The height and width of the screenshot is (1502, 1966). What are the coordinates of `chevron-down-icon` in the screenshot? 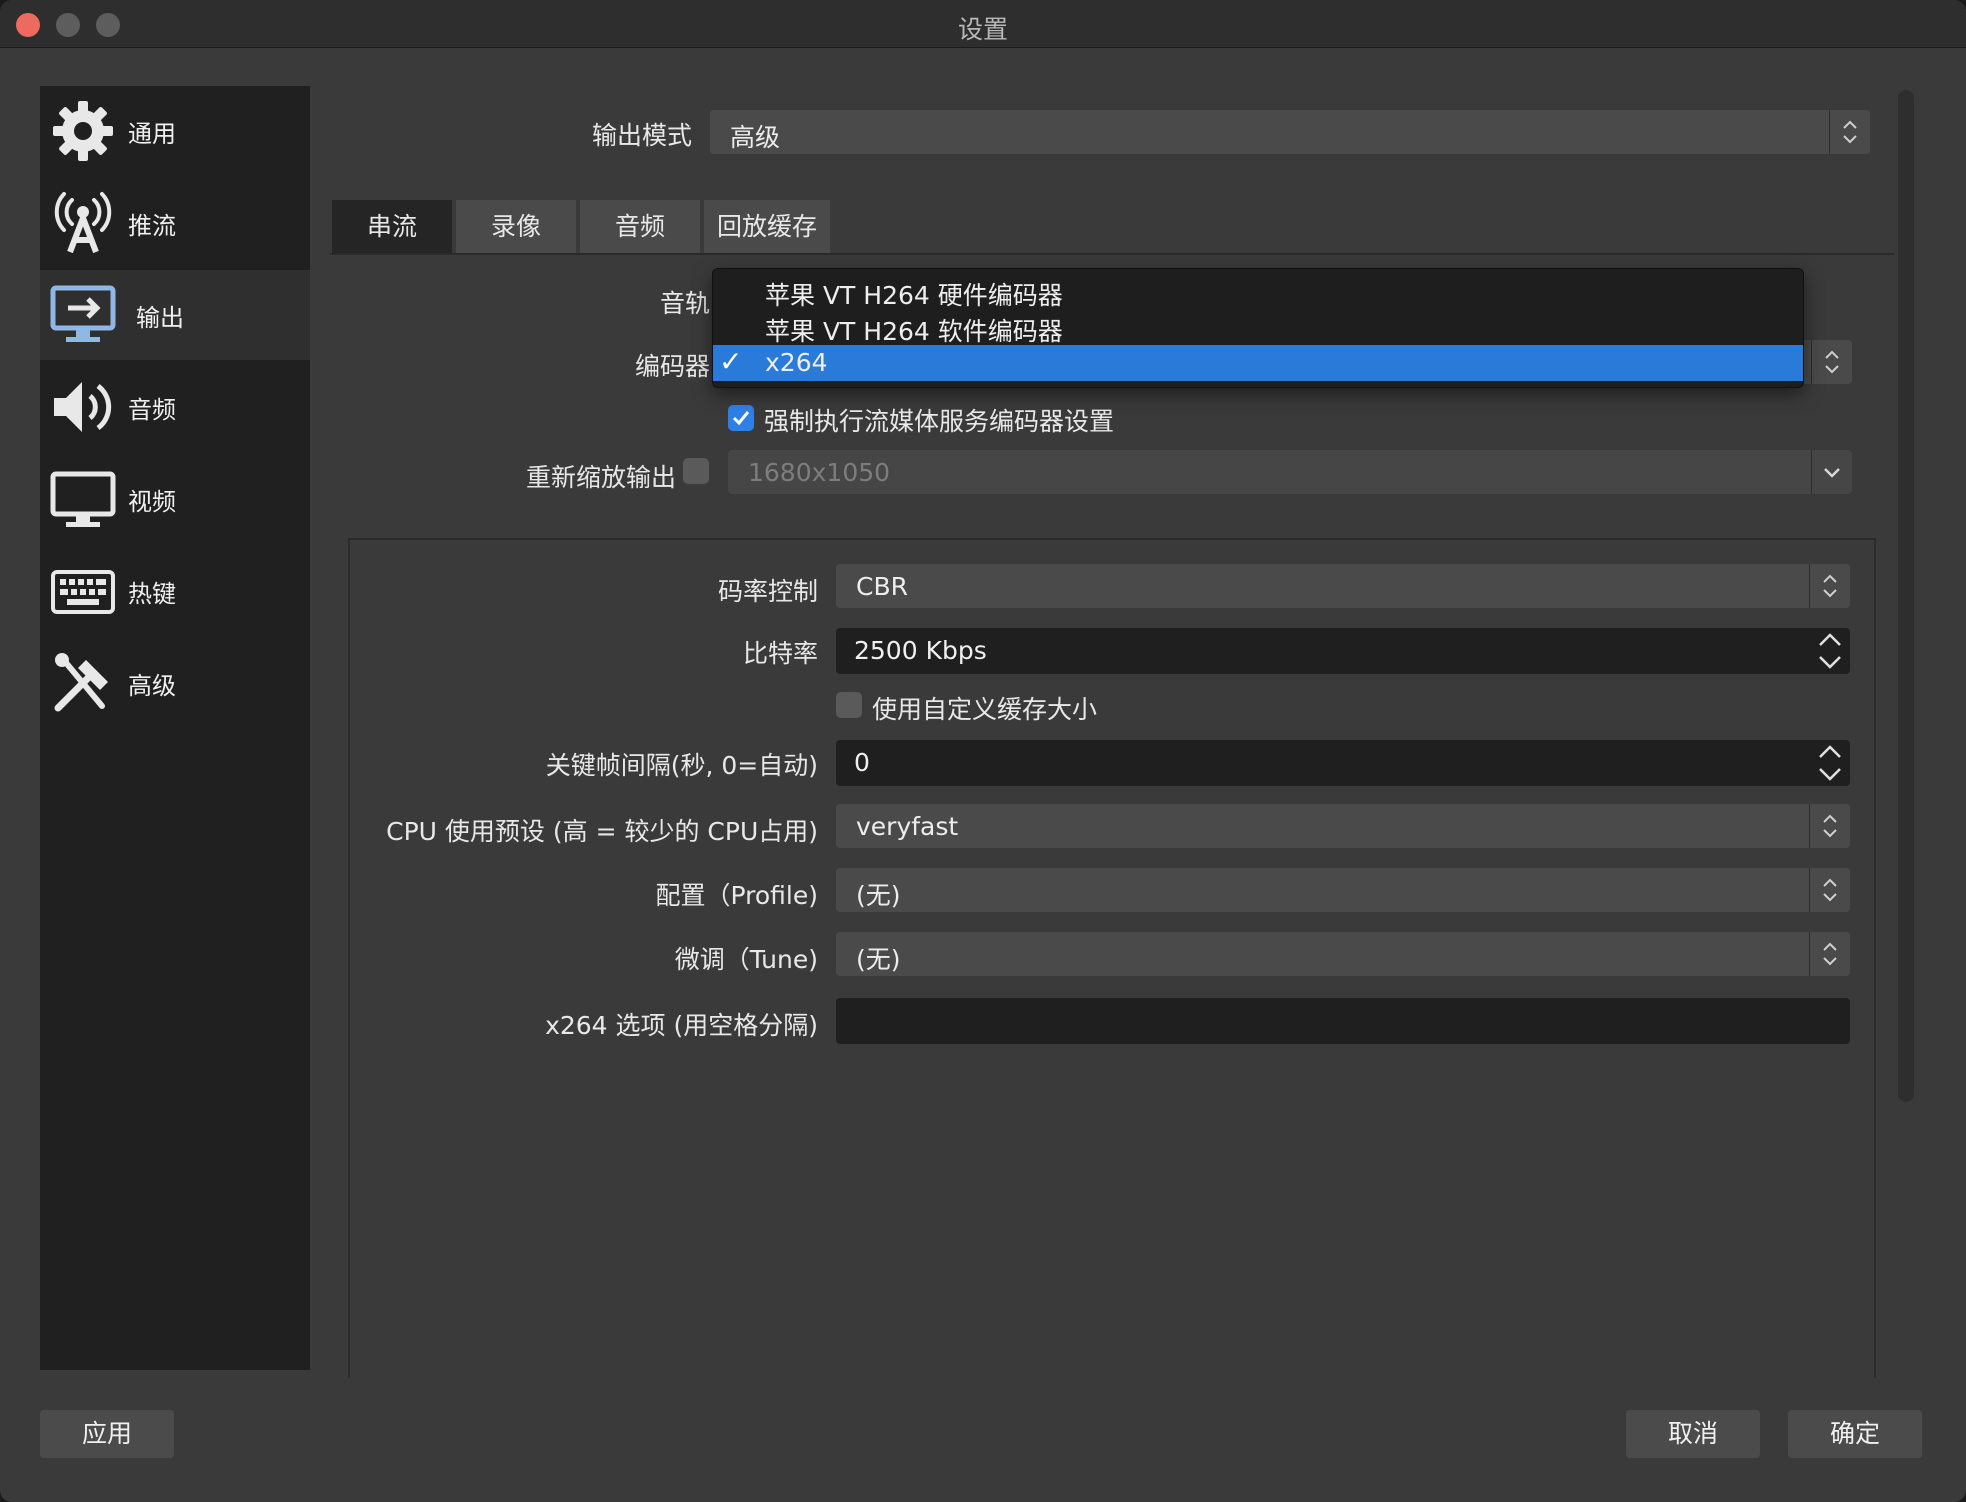 It's located at (1825, 472).